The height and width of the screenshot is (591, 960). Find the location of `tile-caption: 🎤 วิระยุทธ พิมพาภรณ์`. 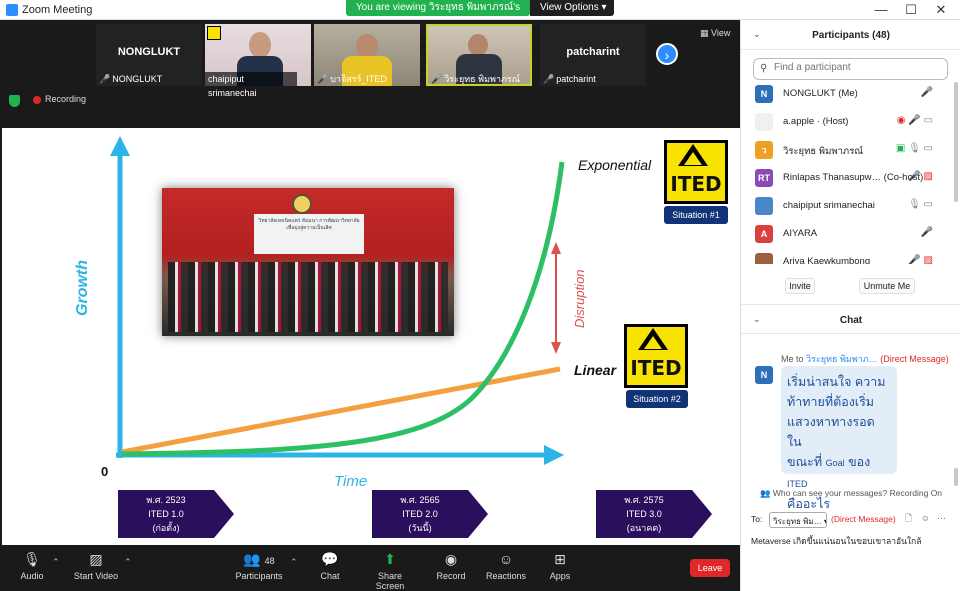

tile-caption: 🎤 วิระยุทธ พิมพาภรณ์ is located at coordinates (476, 79).